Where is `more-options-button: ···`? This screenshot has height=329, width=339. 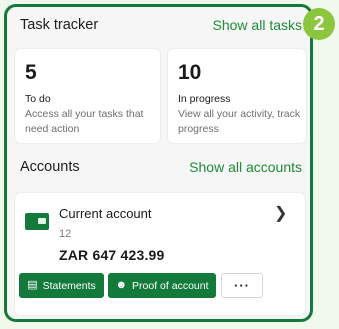 more-options-button: ··· is located at coordinates (242, 285).